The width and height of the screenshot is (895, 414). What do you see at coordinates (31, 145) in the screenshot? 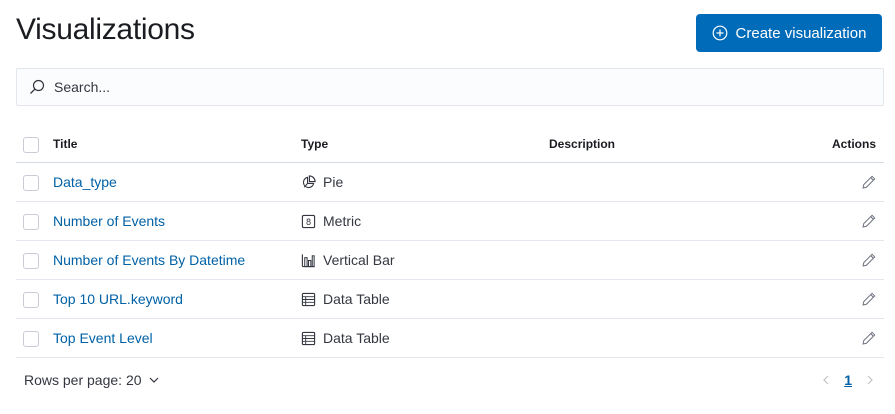
I see `select-all-checkbox` at bounding box center [31, 145].